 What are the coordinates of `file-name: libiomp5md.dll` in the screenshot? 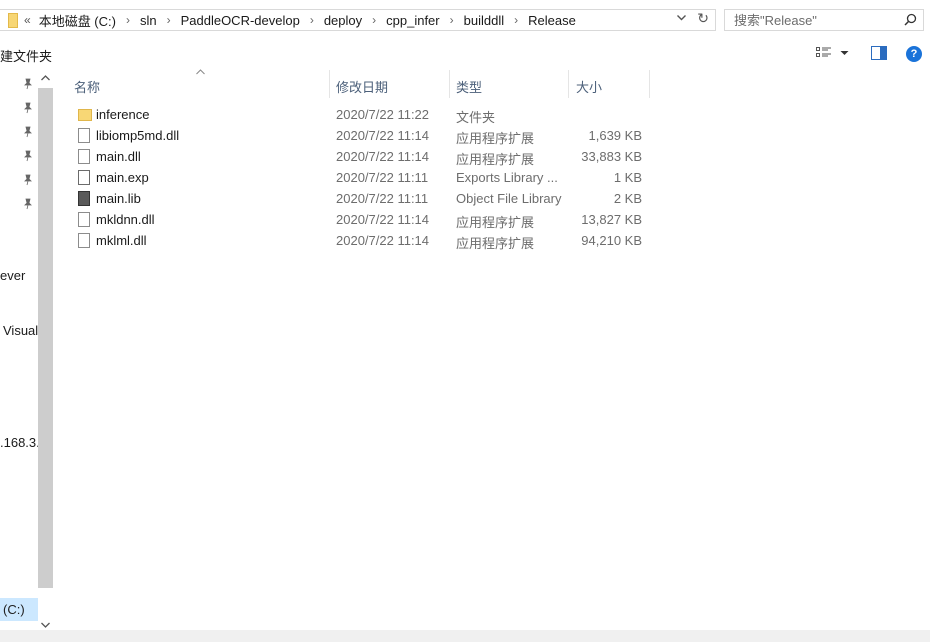 It's located at (138, 135).